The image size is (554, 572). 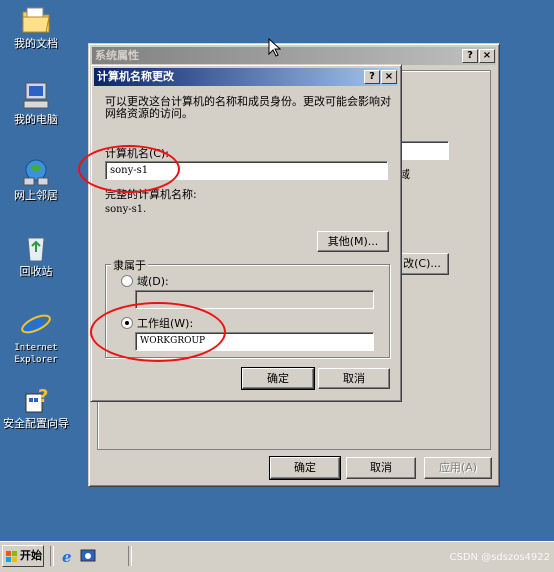 I want to click on desktop-icon-recycle-bin: 回收站, so click(x=36, y=255).